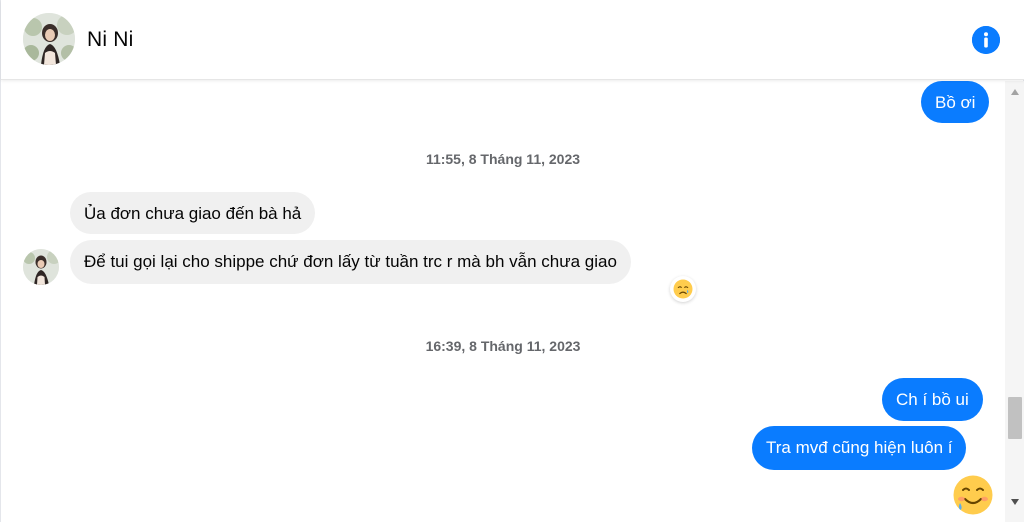 The image size is (1024, 522). I want to click on sticker-smiling-face-with-tear, so click(973, 495).